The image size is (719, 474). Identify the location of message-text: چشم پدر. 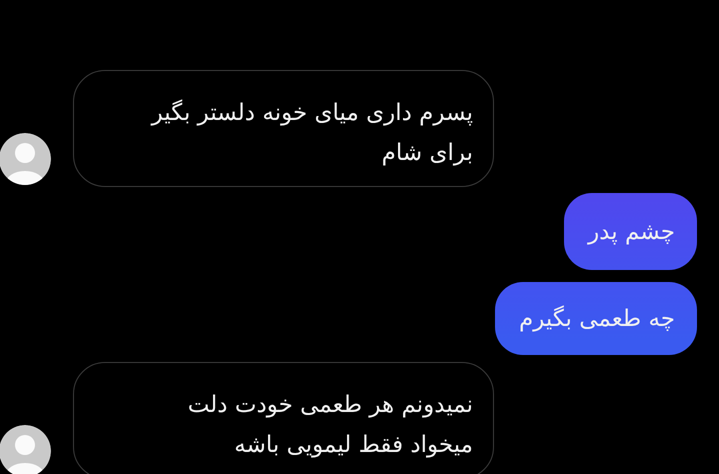
(631, 232).